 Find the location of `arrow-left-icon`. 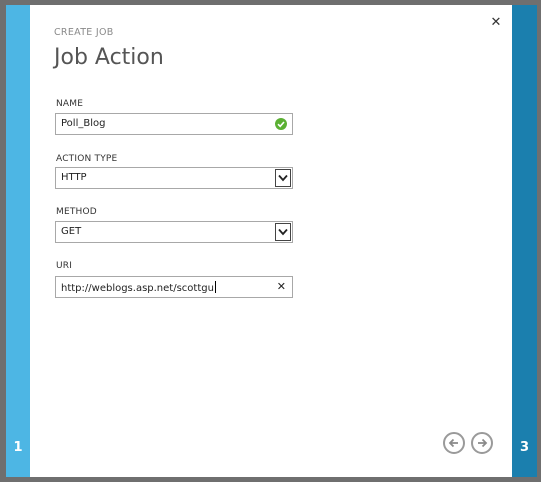

arrow-left-icon is located at coordinates (454, 443).